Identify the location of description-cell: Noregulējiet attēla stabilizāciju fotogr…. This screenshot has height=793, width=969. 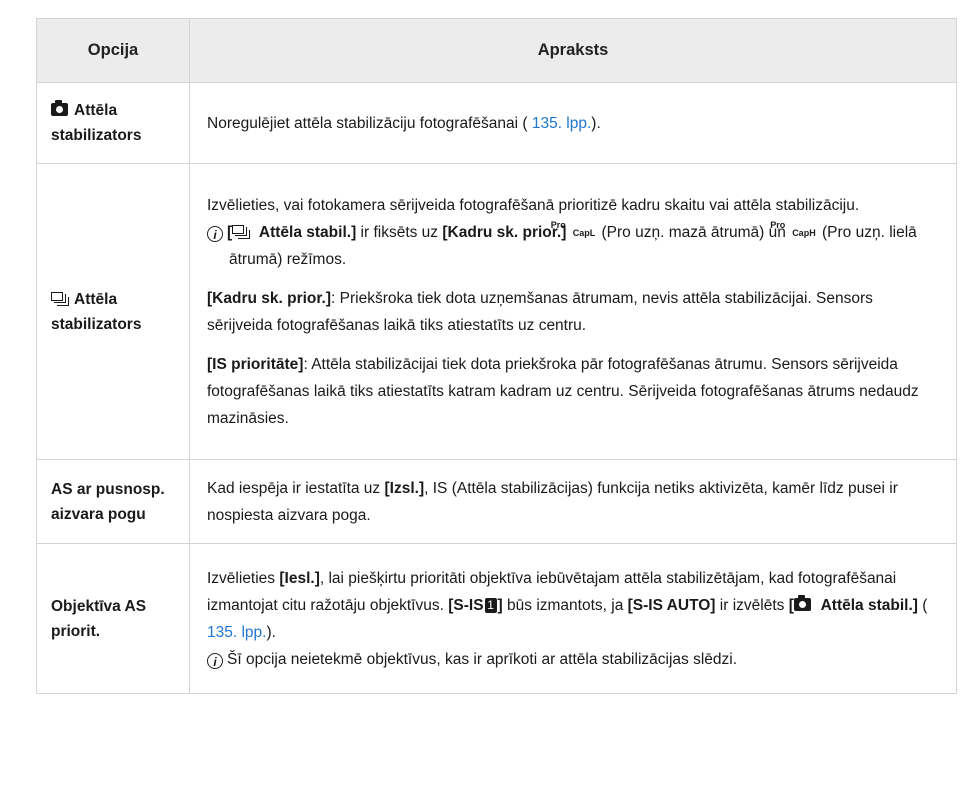
(573, 123).